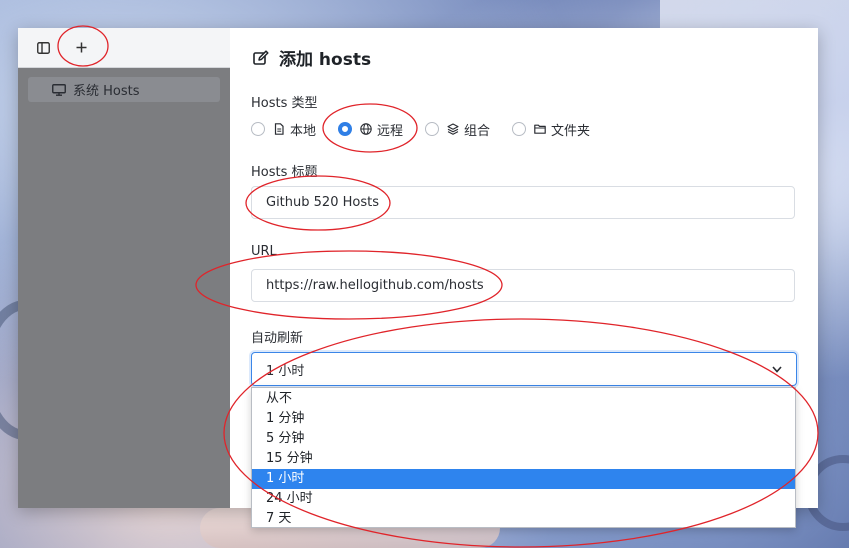 The image size is (849, 548). What do you see at coordinates (284, 172) in the screenshot?
I see `hosts-title-label: Hosts 标题` at bounding box center [284, 172].